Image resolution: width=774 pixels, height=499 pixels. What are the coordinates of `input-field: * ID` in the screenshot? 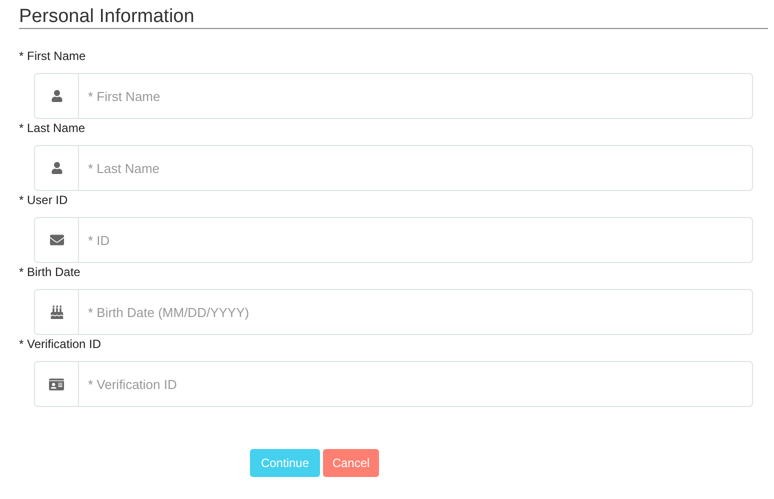 It's located at (393, 240).